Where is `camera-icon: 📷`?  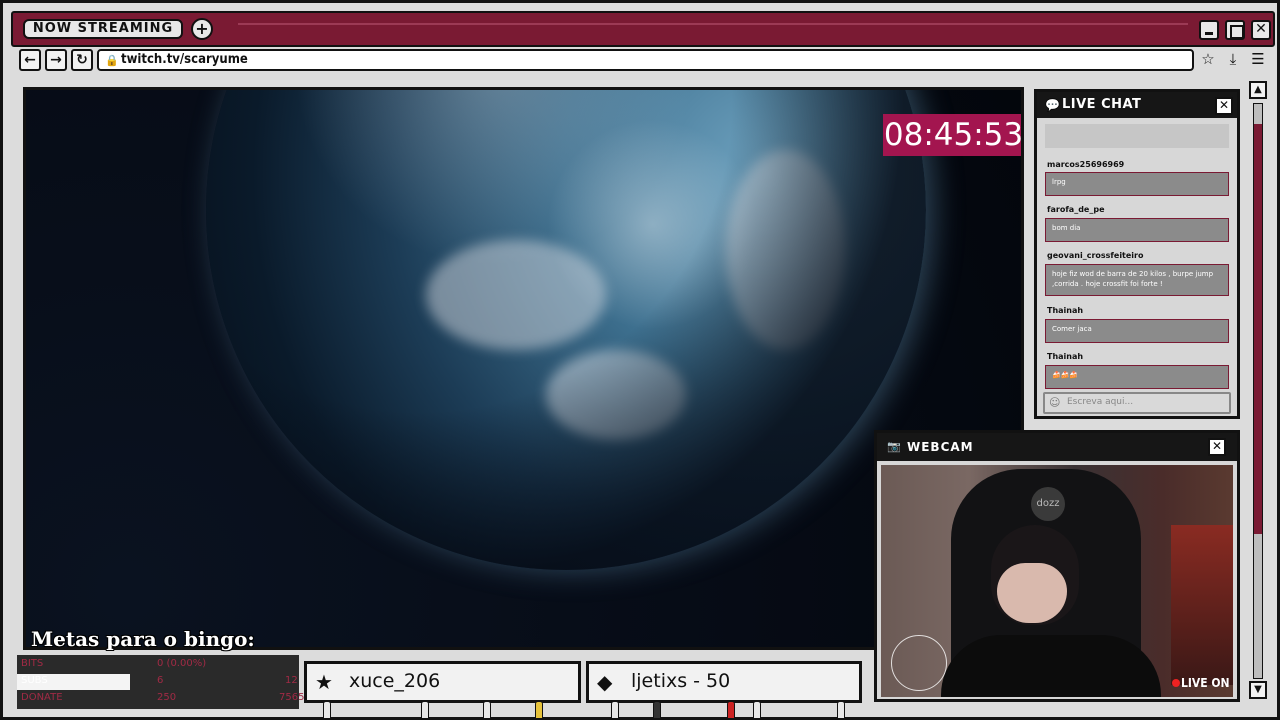 camera-icon: 📷 is located at coordinates (894, 446).